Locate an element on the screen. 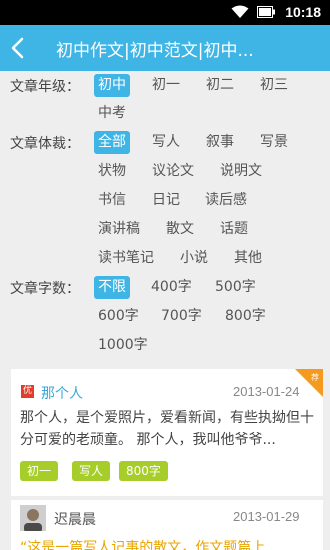 The width and height of the screenshot is (330, 550). article-author: 迟晨晨 is located at coordinates (75, 520).